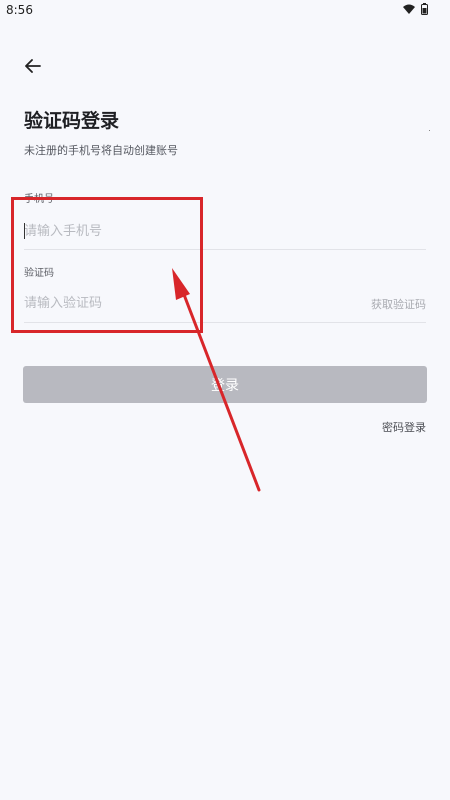 This screenshot has width=450, height=800. What do you see at coordinates (225, 11) in the screenshot?
I see `status-bar: 8:56` at bounding box center [225, 11].